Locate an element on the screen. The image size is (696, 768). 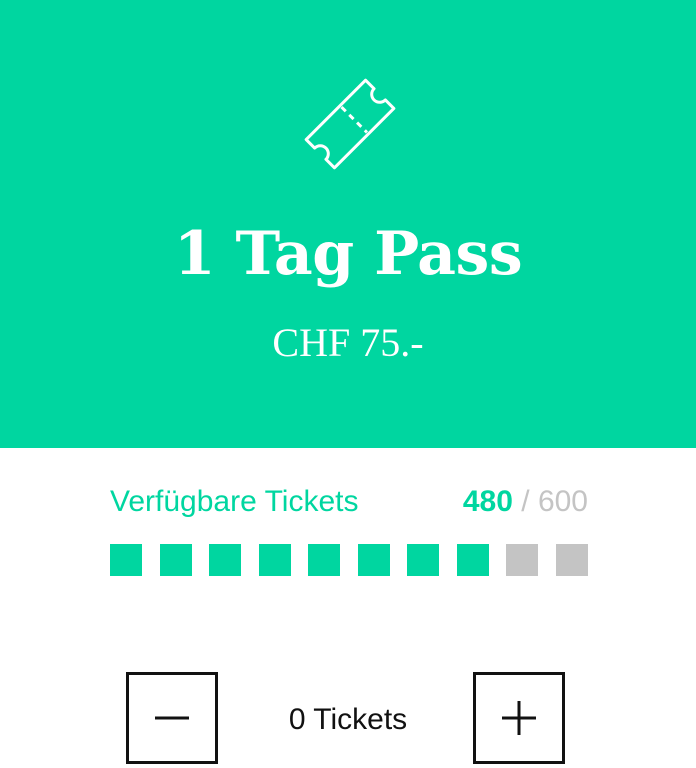
availability-row: Verfügbare Tickets 480 / 600 is located at coordinates (349, 502).